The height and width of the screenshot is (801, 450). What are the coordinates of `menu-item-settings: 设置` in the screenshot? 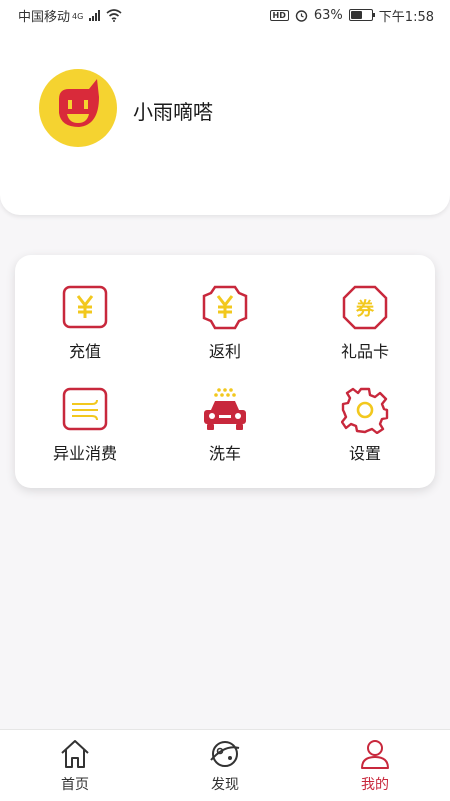 It's located at (365, 436).